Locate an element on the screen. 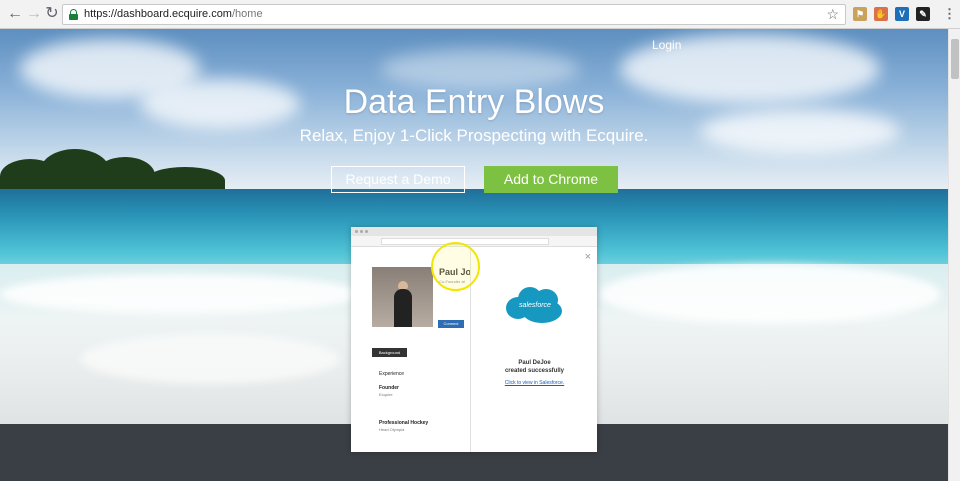 This screenshot has height=481, width=960. menu-icon: ⋮ is located at coordinates (949, 14).